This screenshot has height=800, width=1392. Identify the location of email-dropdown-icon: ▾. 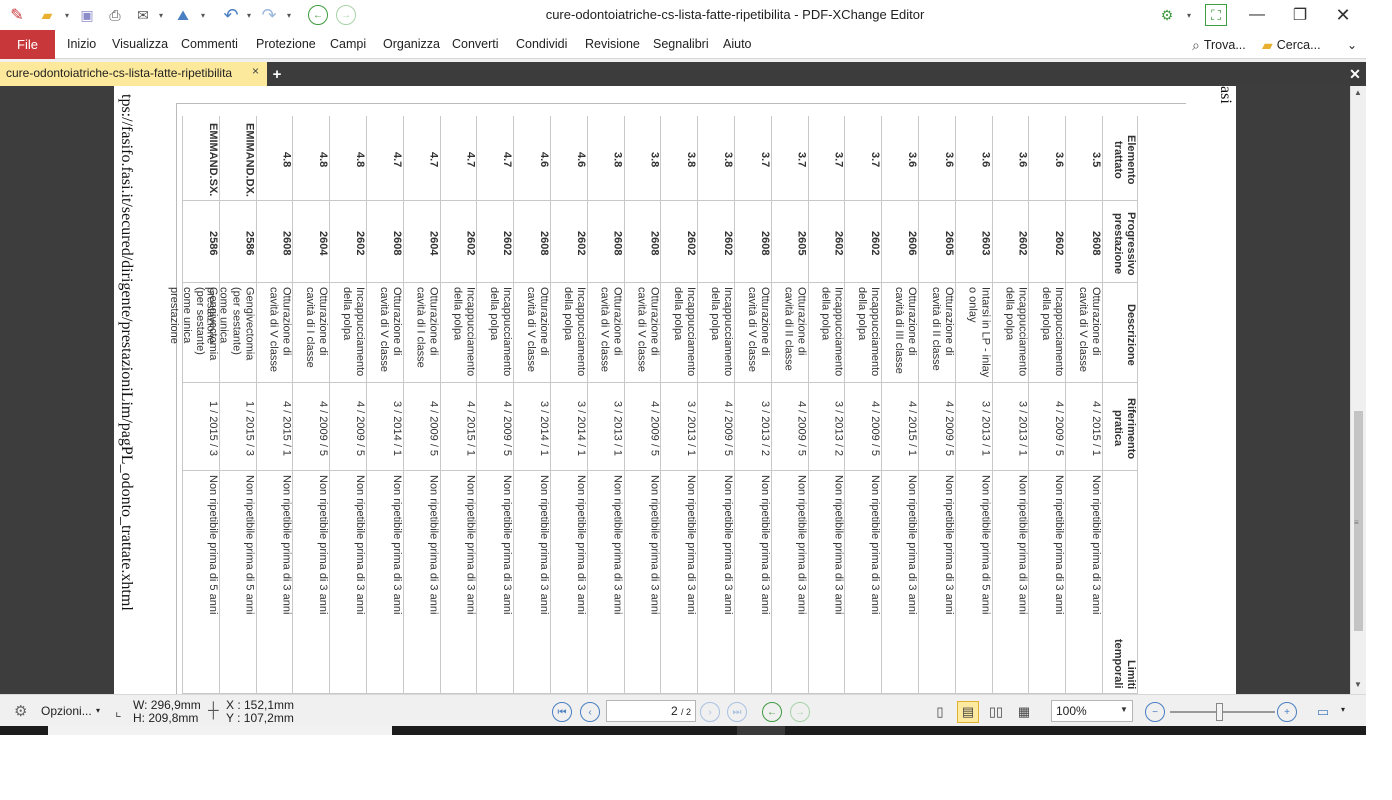
(161, 15).